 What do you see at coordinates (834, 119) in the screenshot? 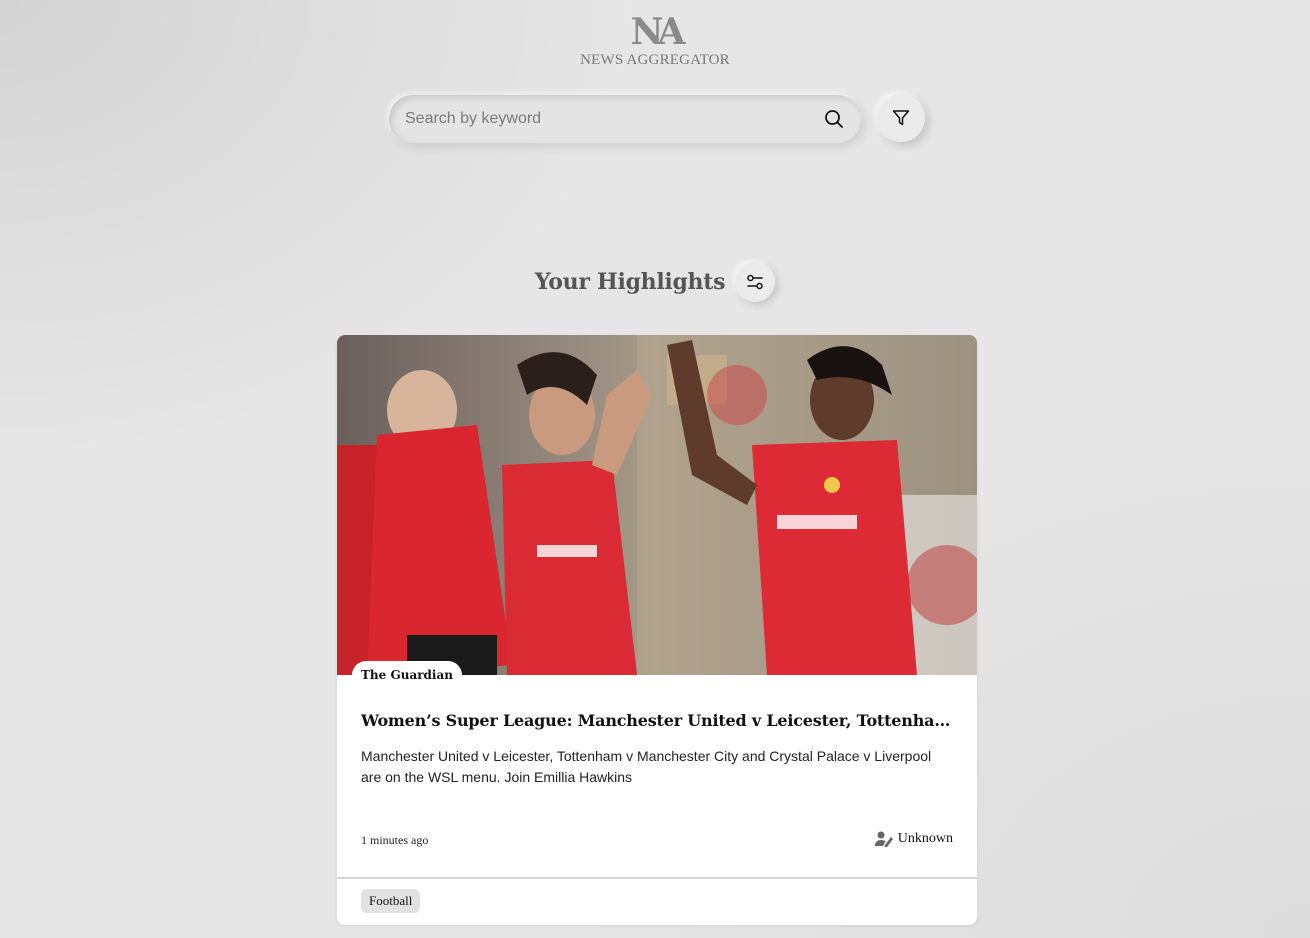
I see `search-icon` at bounding box center [834, 119].